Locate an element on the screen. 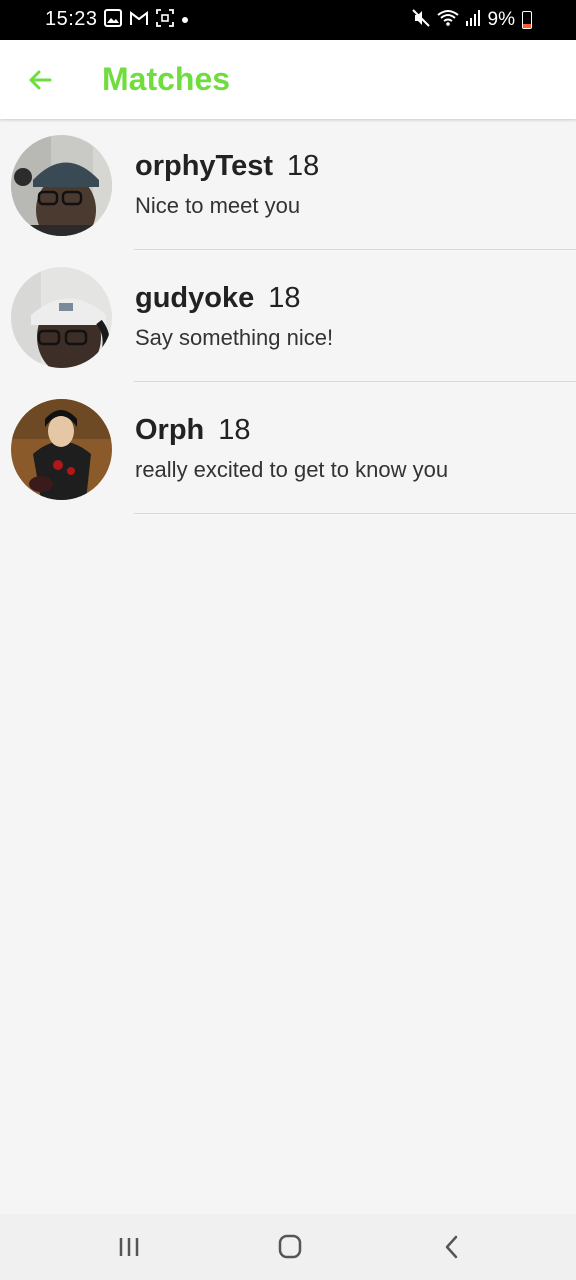 Image resolution: width=576 pixels, height=1280 pixels. recents-button is located at coordinates (129, 1247).